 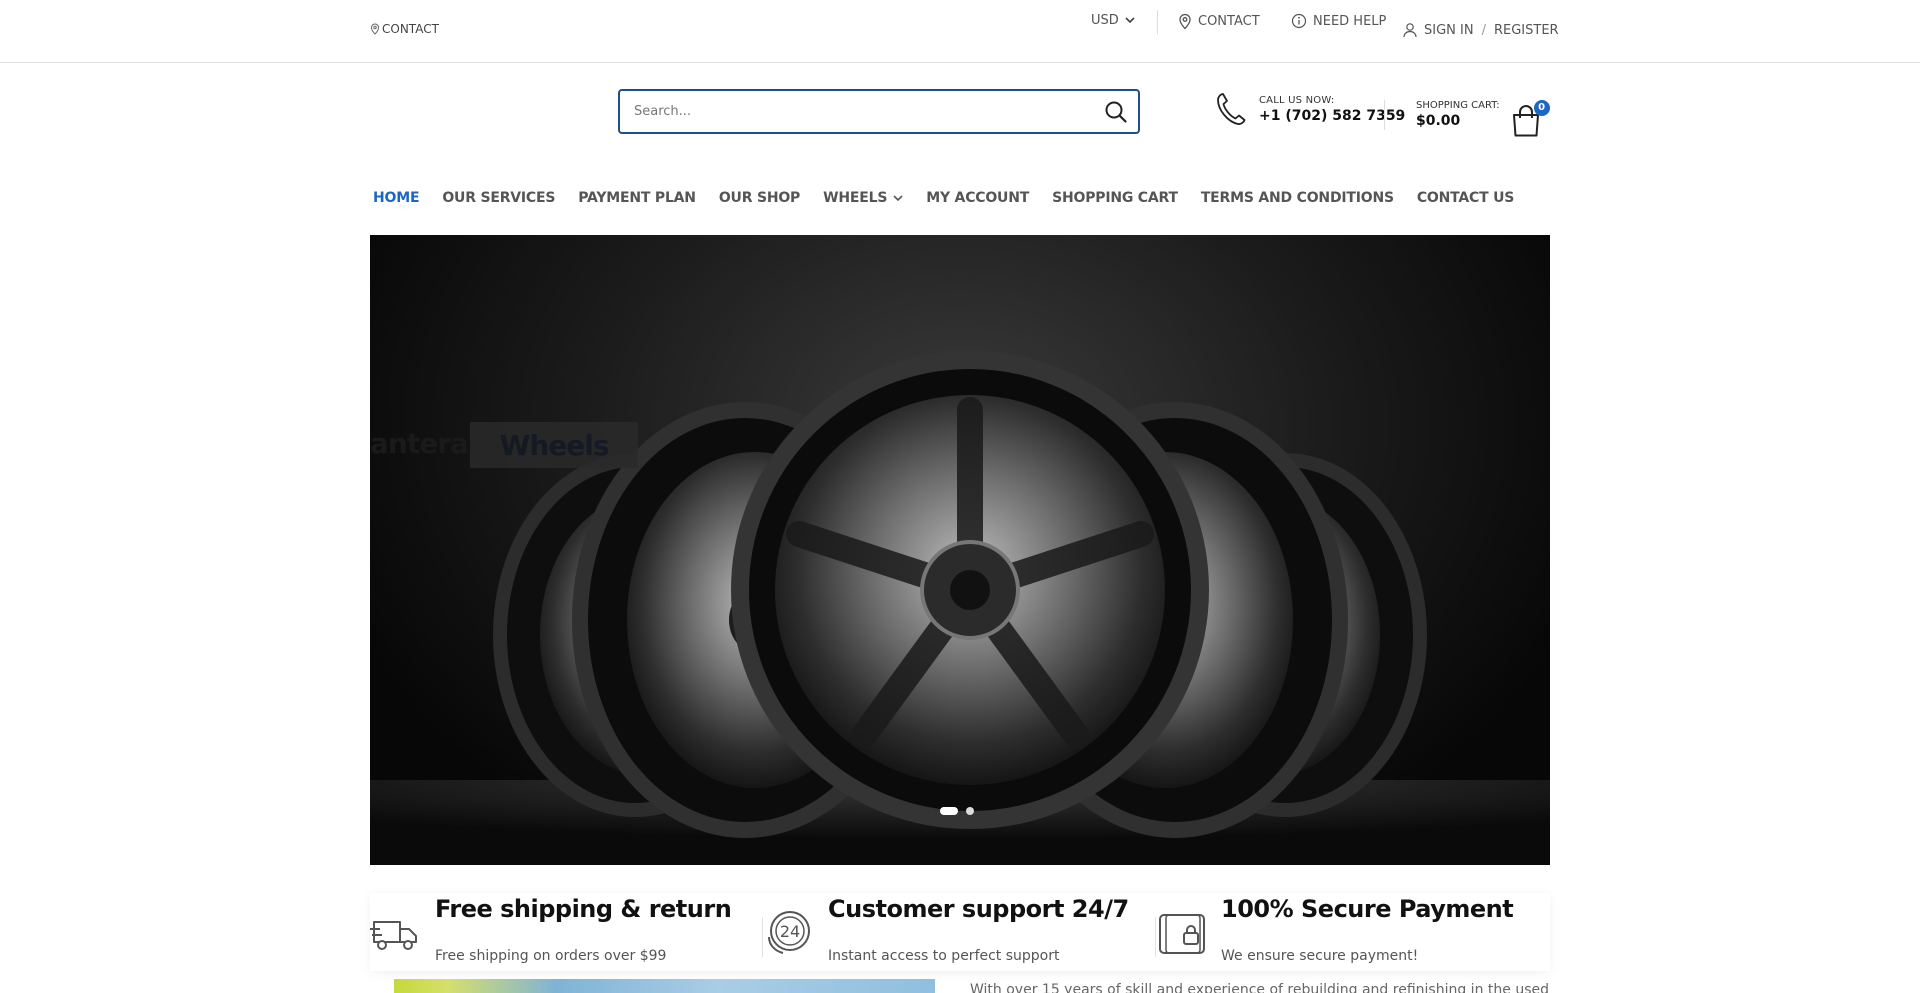 I want to click on topbar-divider, so click(x=1157, y=22).